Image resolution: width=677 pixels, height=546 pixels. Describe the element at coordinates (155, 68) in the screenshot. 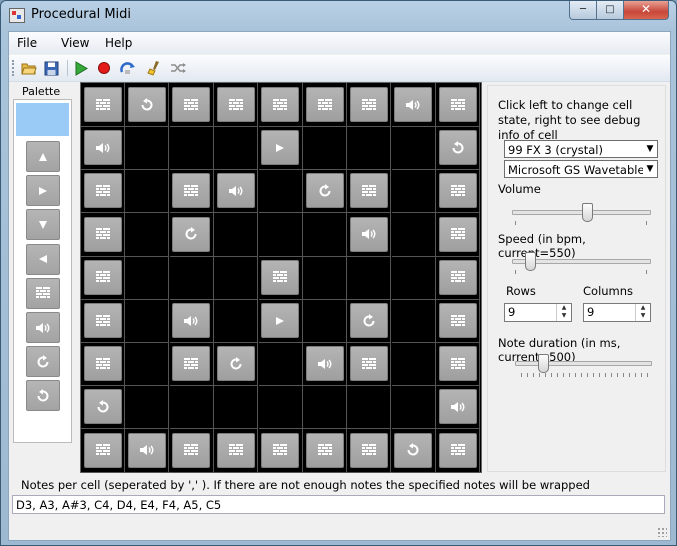

I see `clear-icon` at that location.